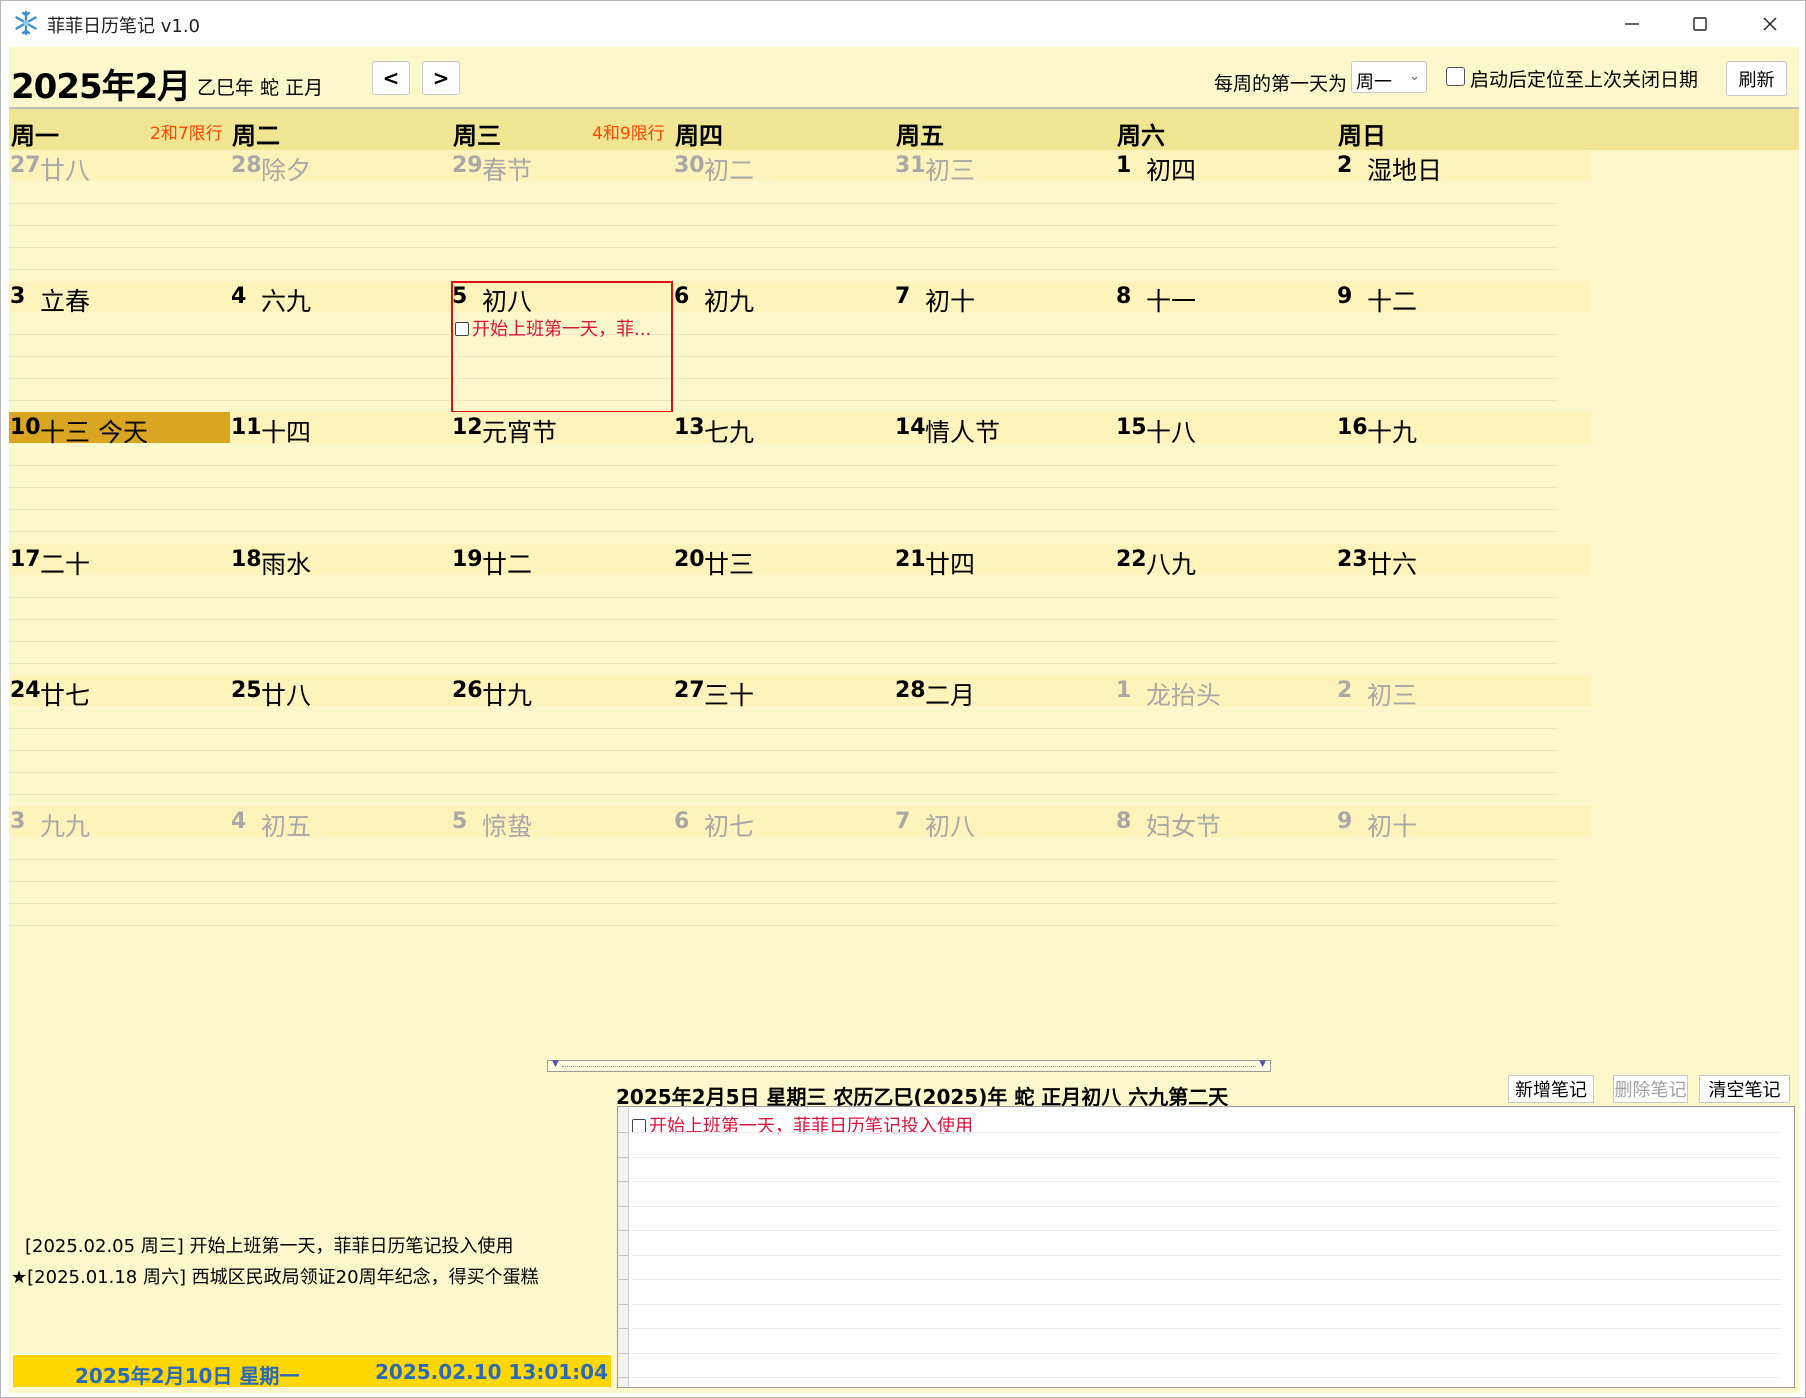 This screenshot has width=1806, height=1398. I want to click on day-cell: 11 十四, so click(357, 487).